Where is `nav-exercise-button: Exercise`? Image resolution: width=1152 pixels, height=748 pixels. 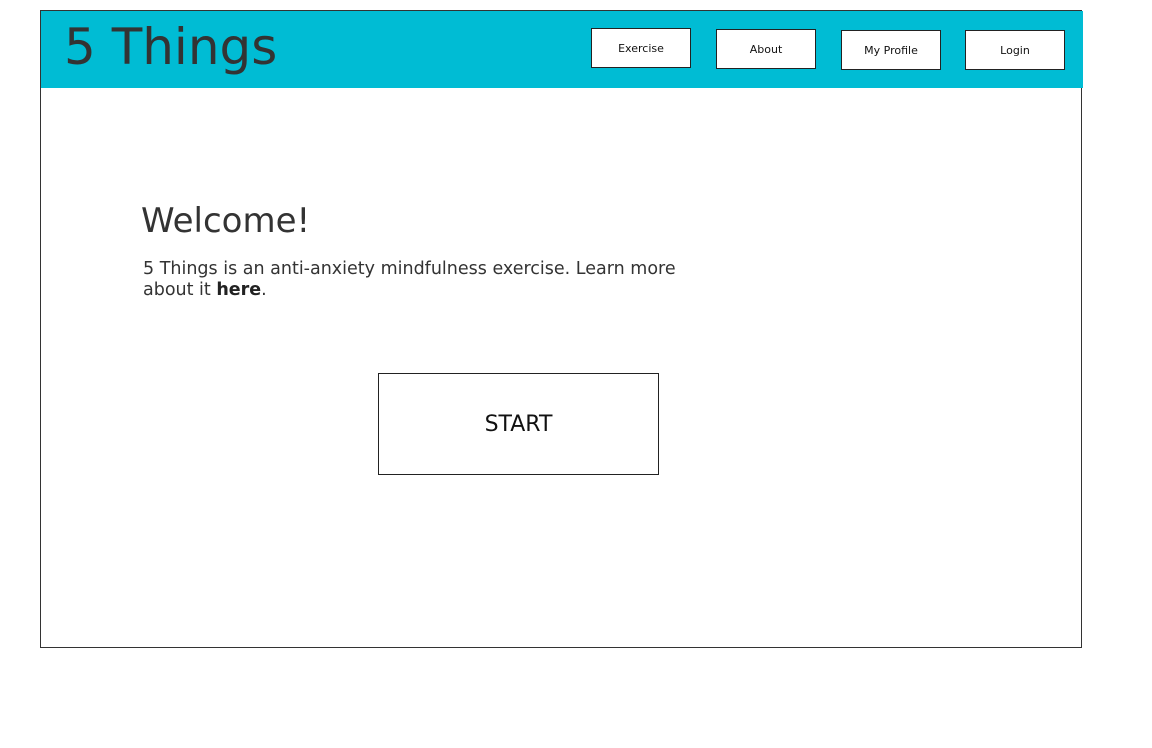
nav-exercise-button: Exercise is located at coordinates (641, 48).